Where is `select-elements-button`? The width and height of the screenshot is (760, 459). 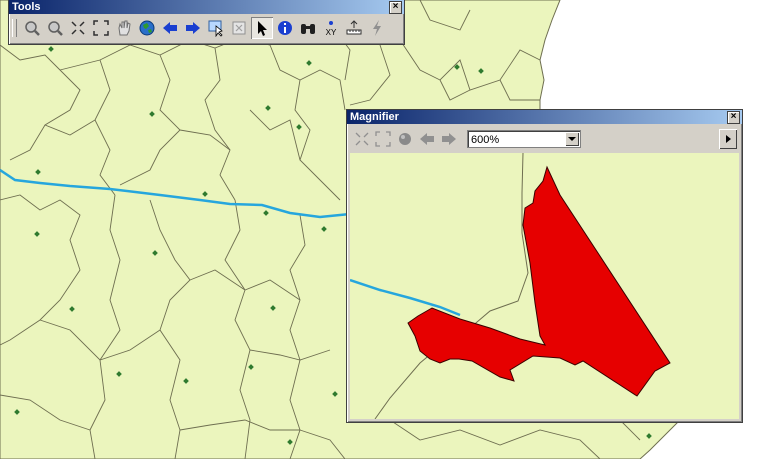
select-elements-button is located at coordinates (262, 28).